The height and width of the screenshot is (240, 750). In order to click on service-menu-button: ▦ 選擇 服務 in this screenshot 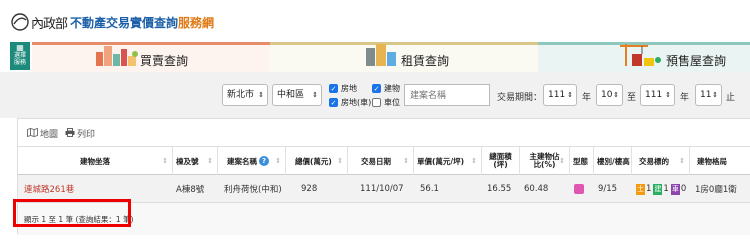, I will do `click(20, 56)`.